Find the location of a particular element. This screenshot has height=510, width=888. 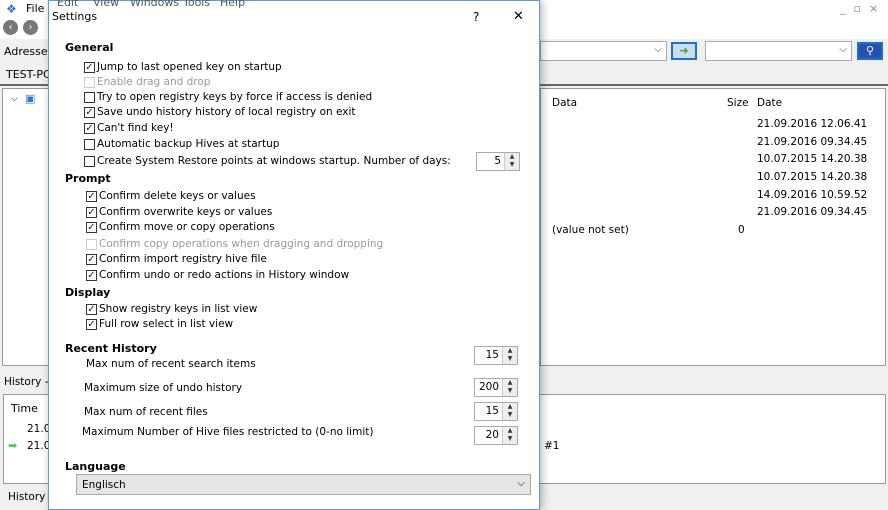

checkbox-label: Enable drag and drop is located at coordinates (153, 82).